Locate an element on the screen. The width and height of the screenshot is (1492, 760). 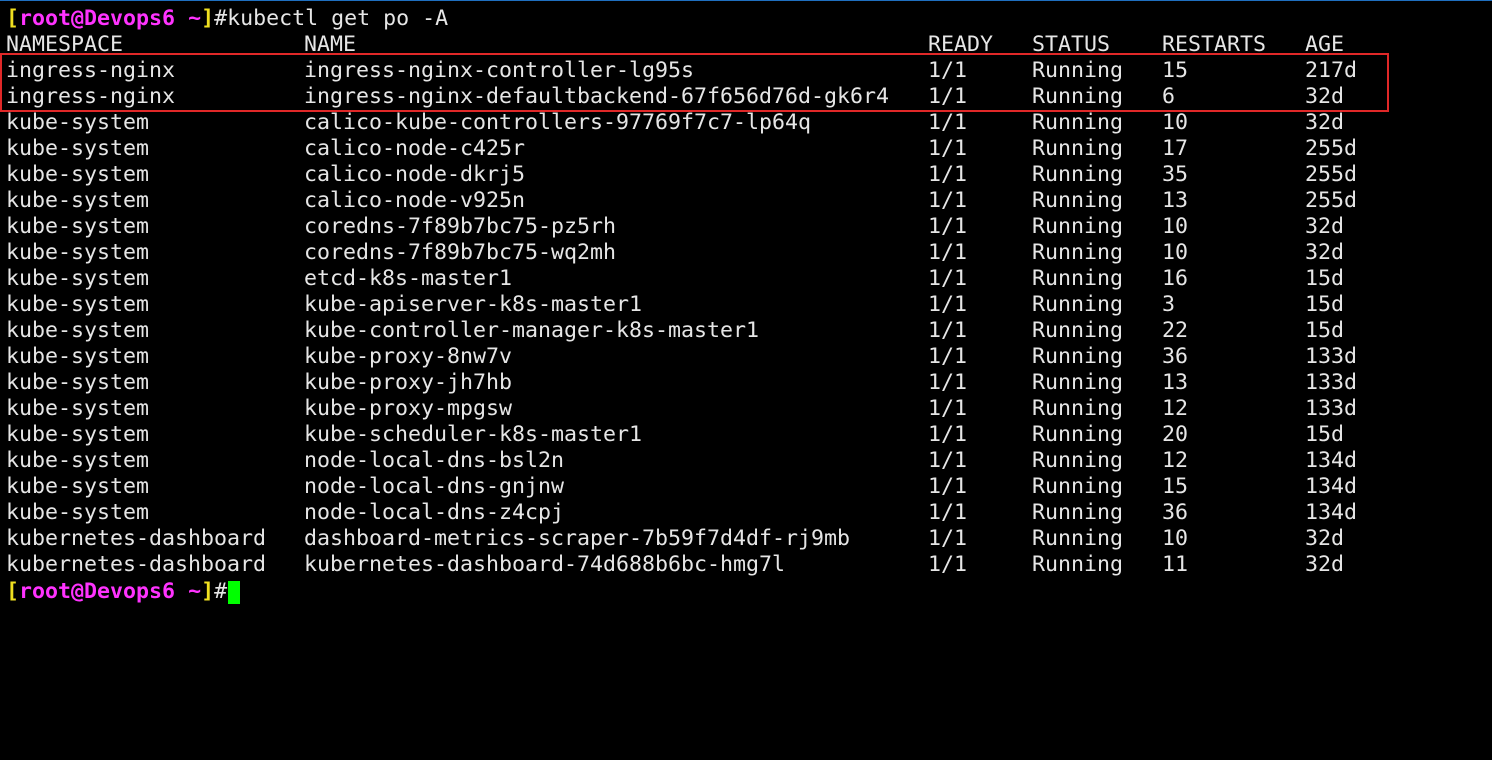
row-namespace: ingress-nginx is located at coordinates (91, 96).